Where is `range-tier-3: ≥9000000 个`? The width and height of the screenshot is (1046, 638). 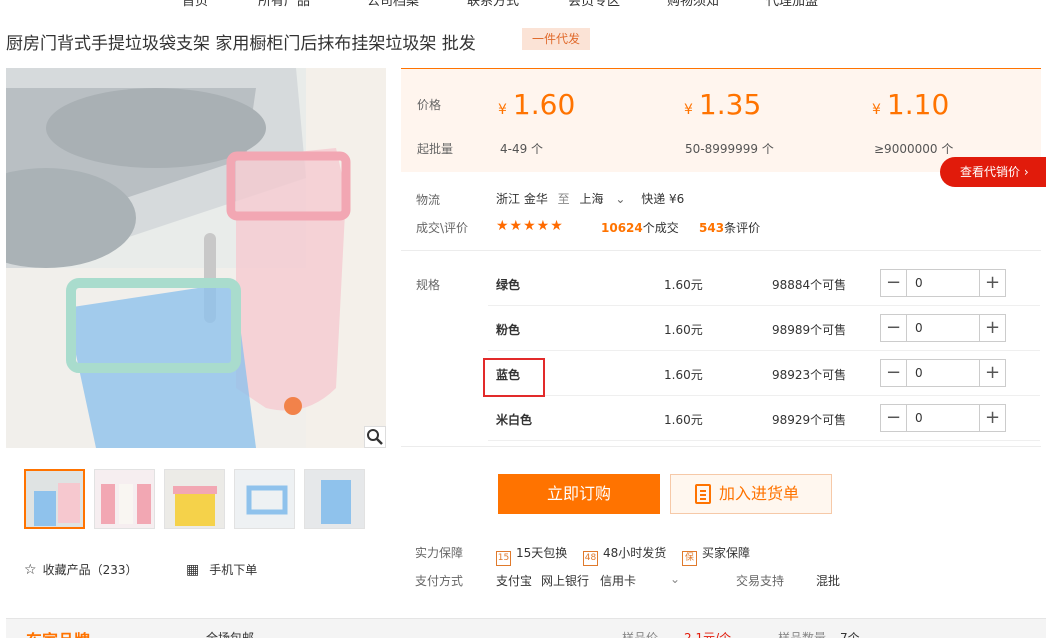
range-tier-3: ≥9000000 个 is located at coordinates (914, 149).